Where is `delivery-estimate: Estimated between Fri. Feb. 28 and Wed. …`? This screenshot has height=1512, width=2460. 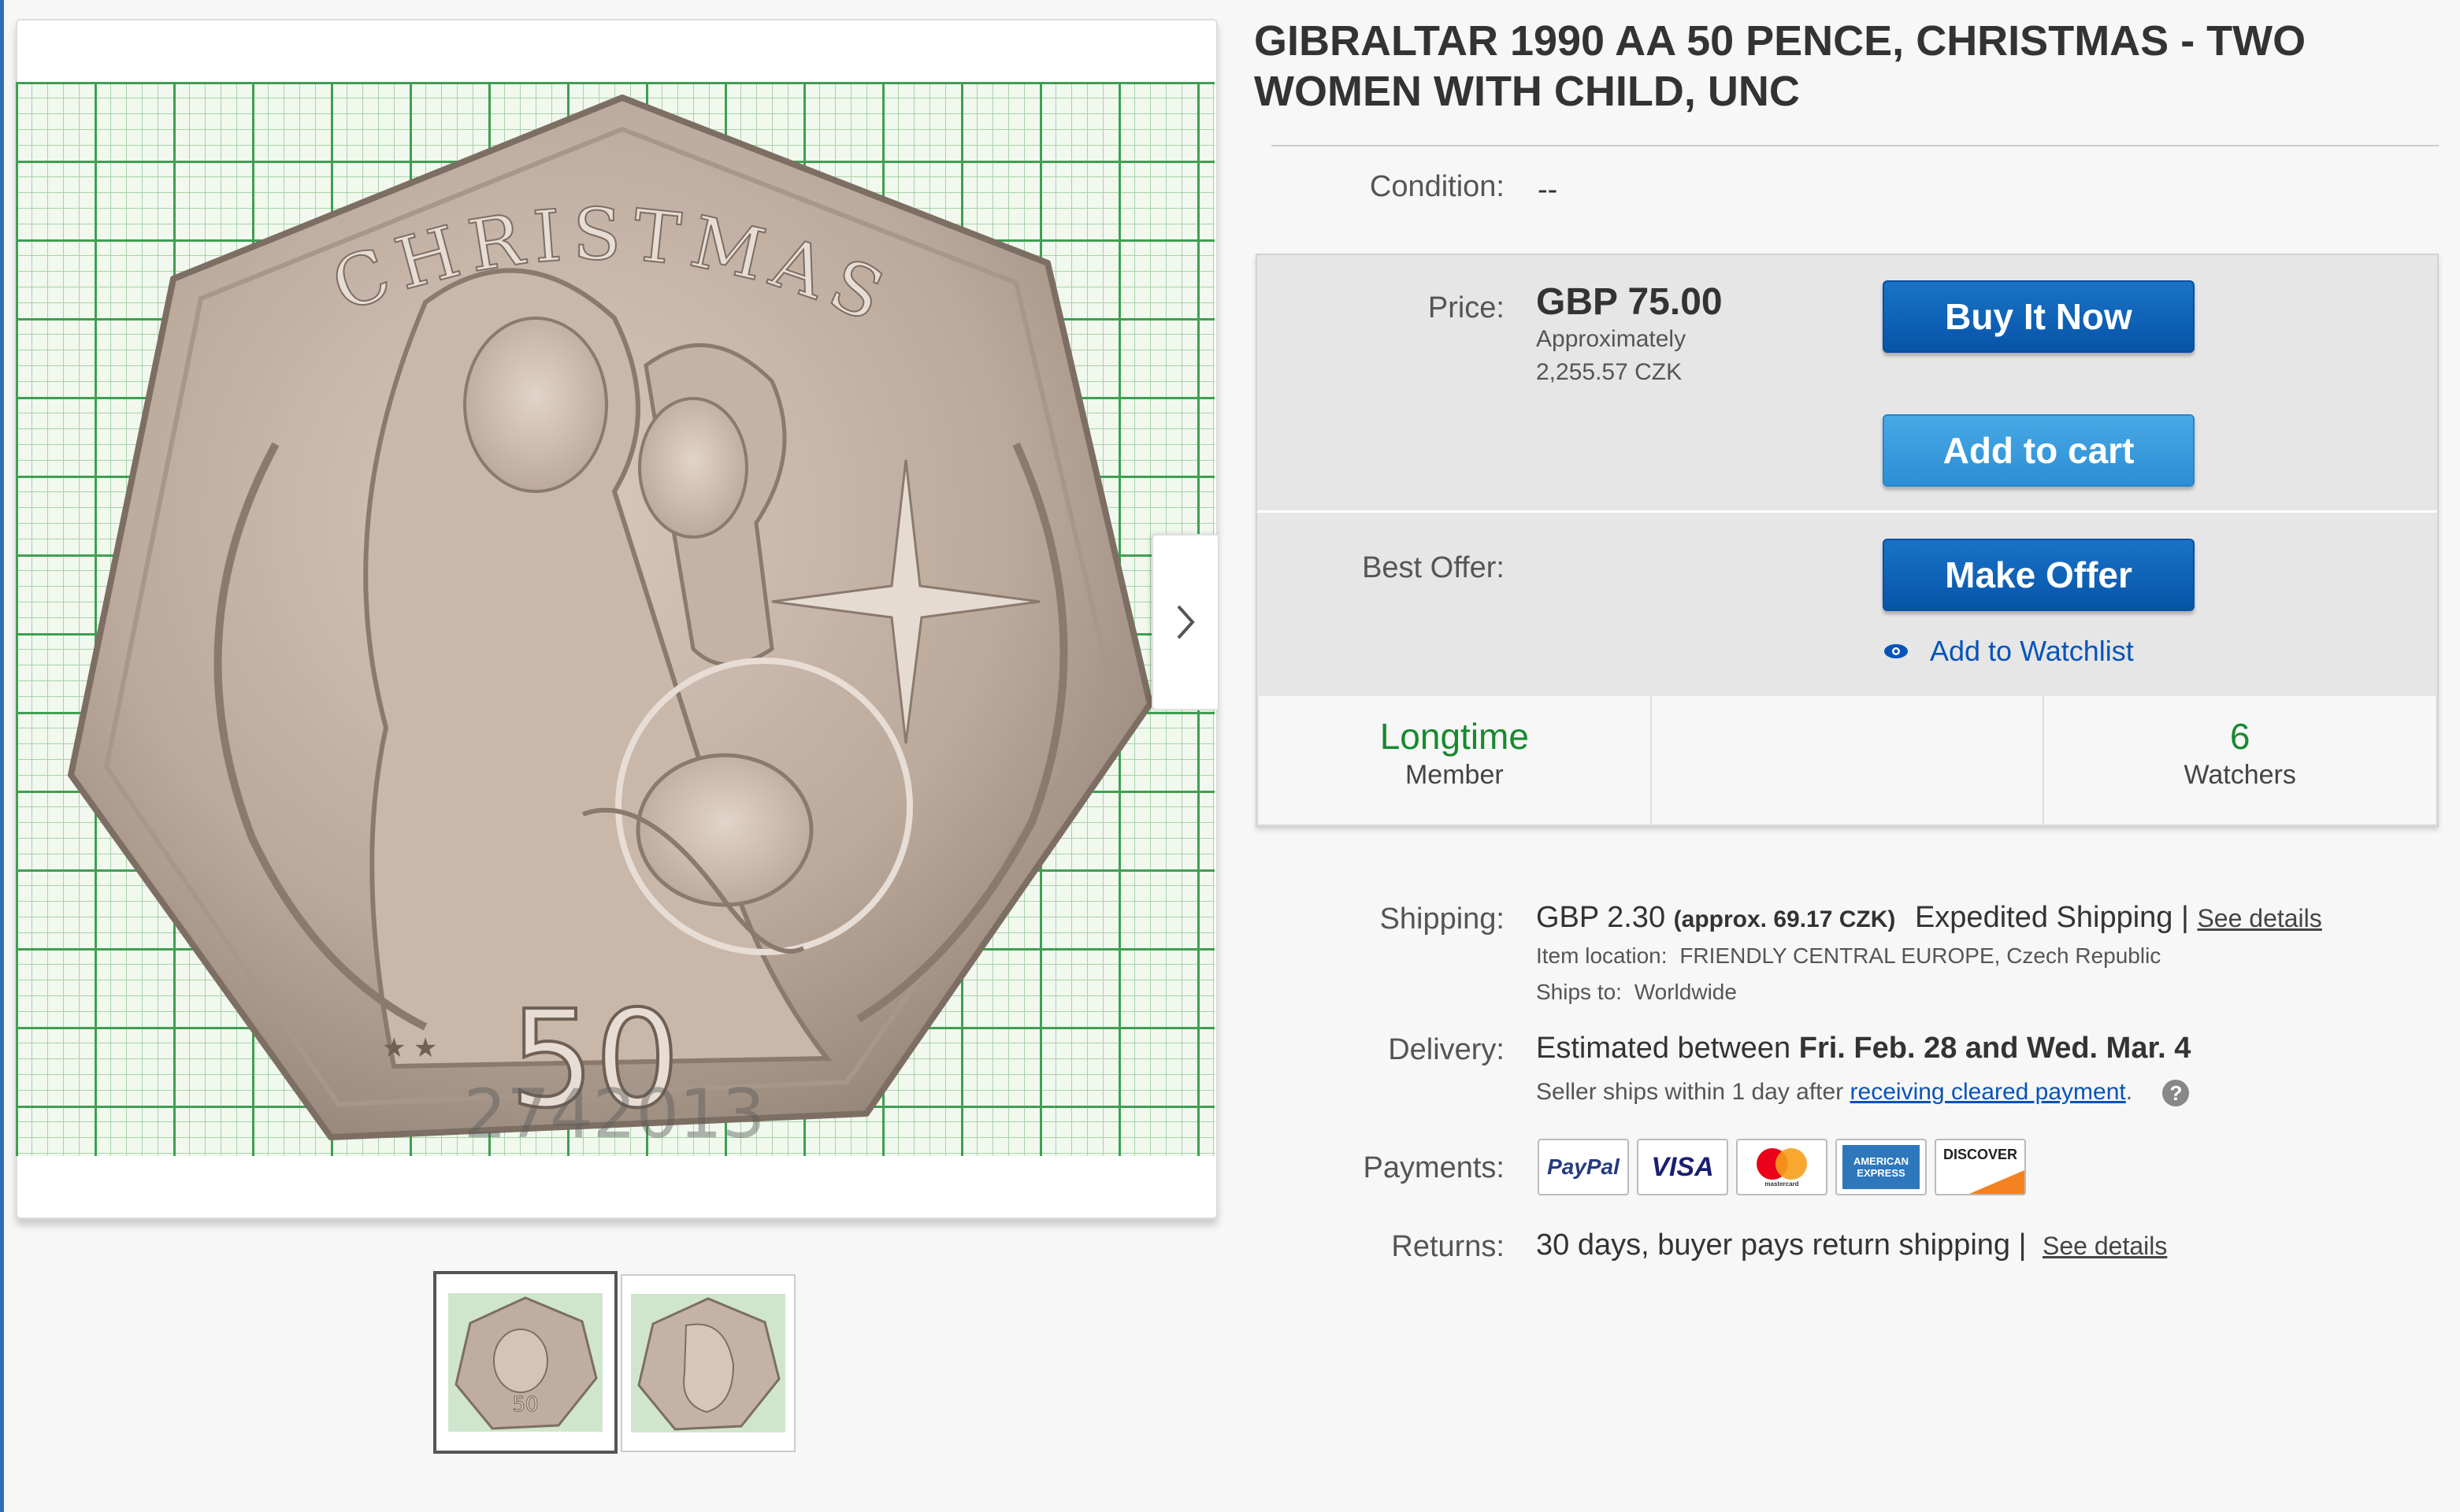 delivery-estimate: Estimated between Fri. Feb. 28 and Wed. … is located at coordinates (1863, 1048).